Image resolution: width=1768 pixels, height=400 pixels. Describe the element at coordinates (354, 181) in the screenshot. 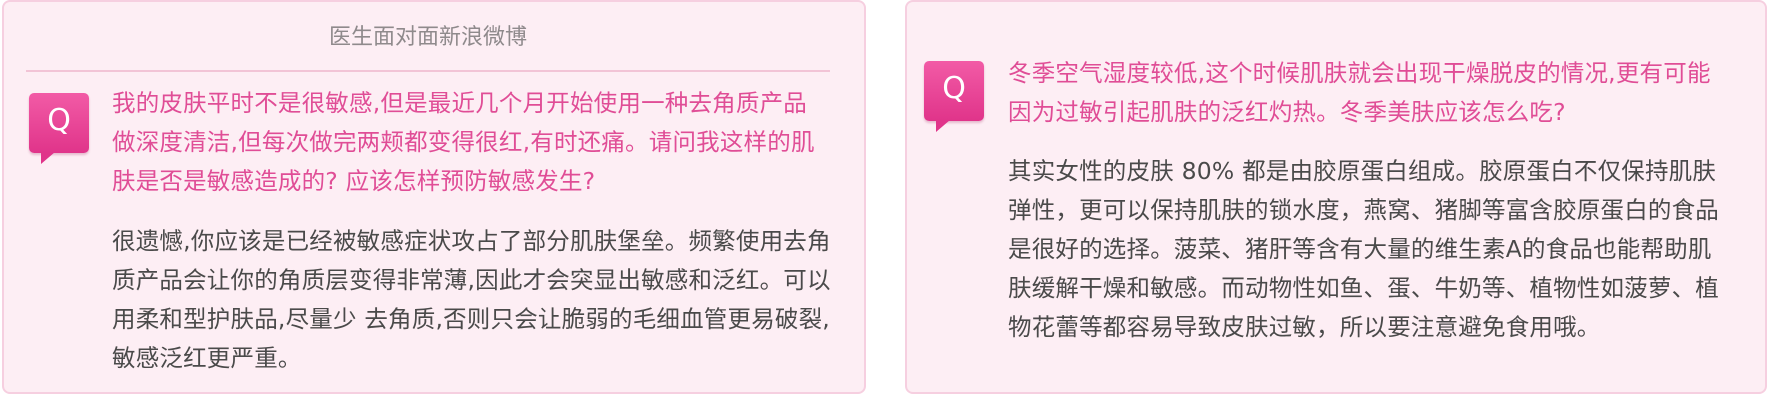

I see `question-line: 肤是否是敏感造成的? 应该怎样预防敏感发生?` at that location.